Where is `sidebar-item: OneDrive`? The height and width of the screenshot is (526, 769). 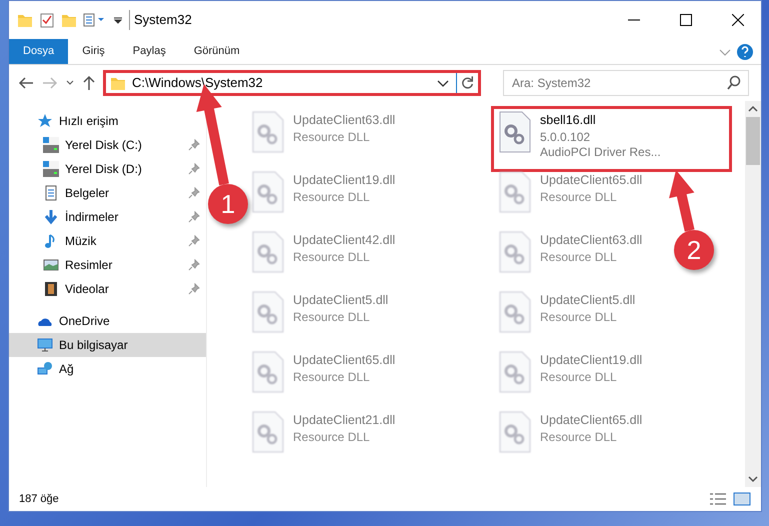 sidebar-item: OneDrive is located at coordinates (107, 321).